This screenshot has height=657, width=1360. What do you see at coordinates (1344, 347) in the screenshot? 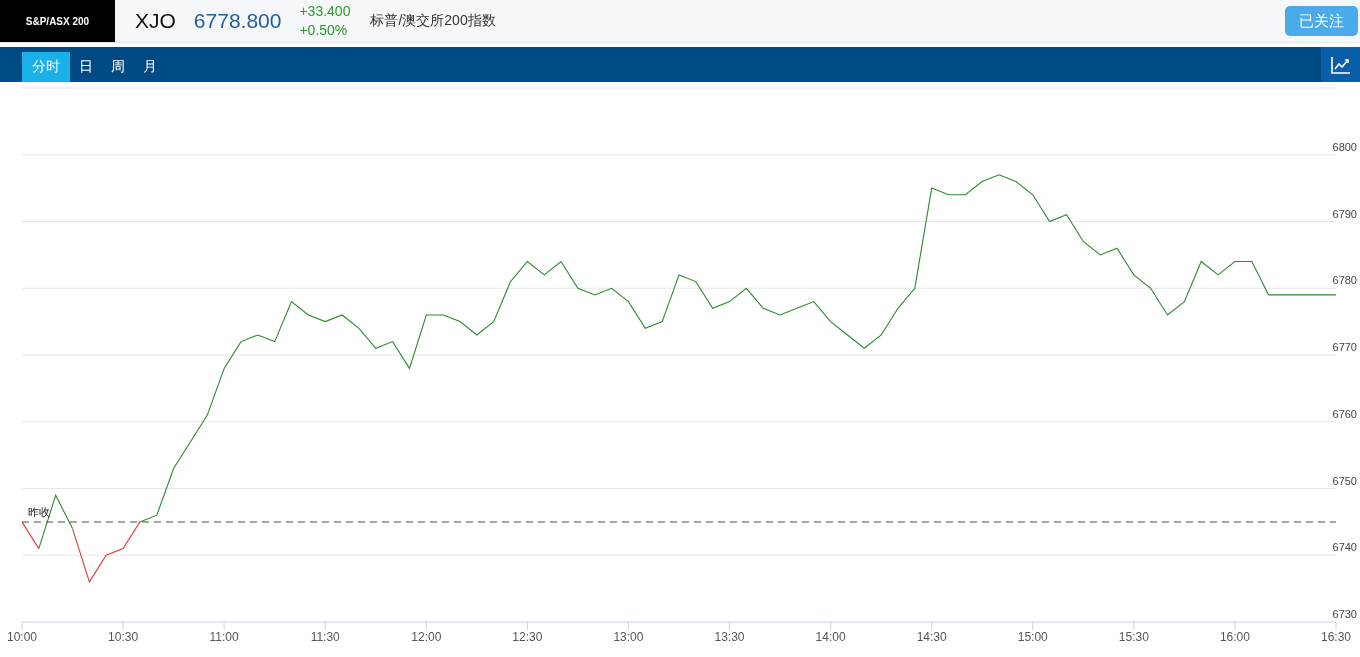
I see `y-tick-label: 6770` at bounding box center [1344, 347].